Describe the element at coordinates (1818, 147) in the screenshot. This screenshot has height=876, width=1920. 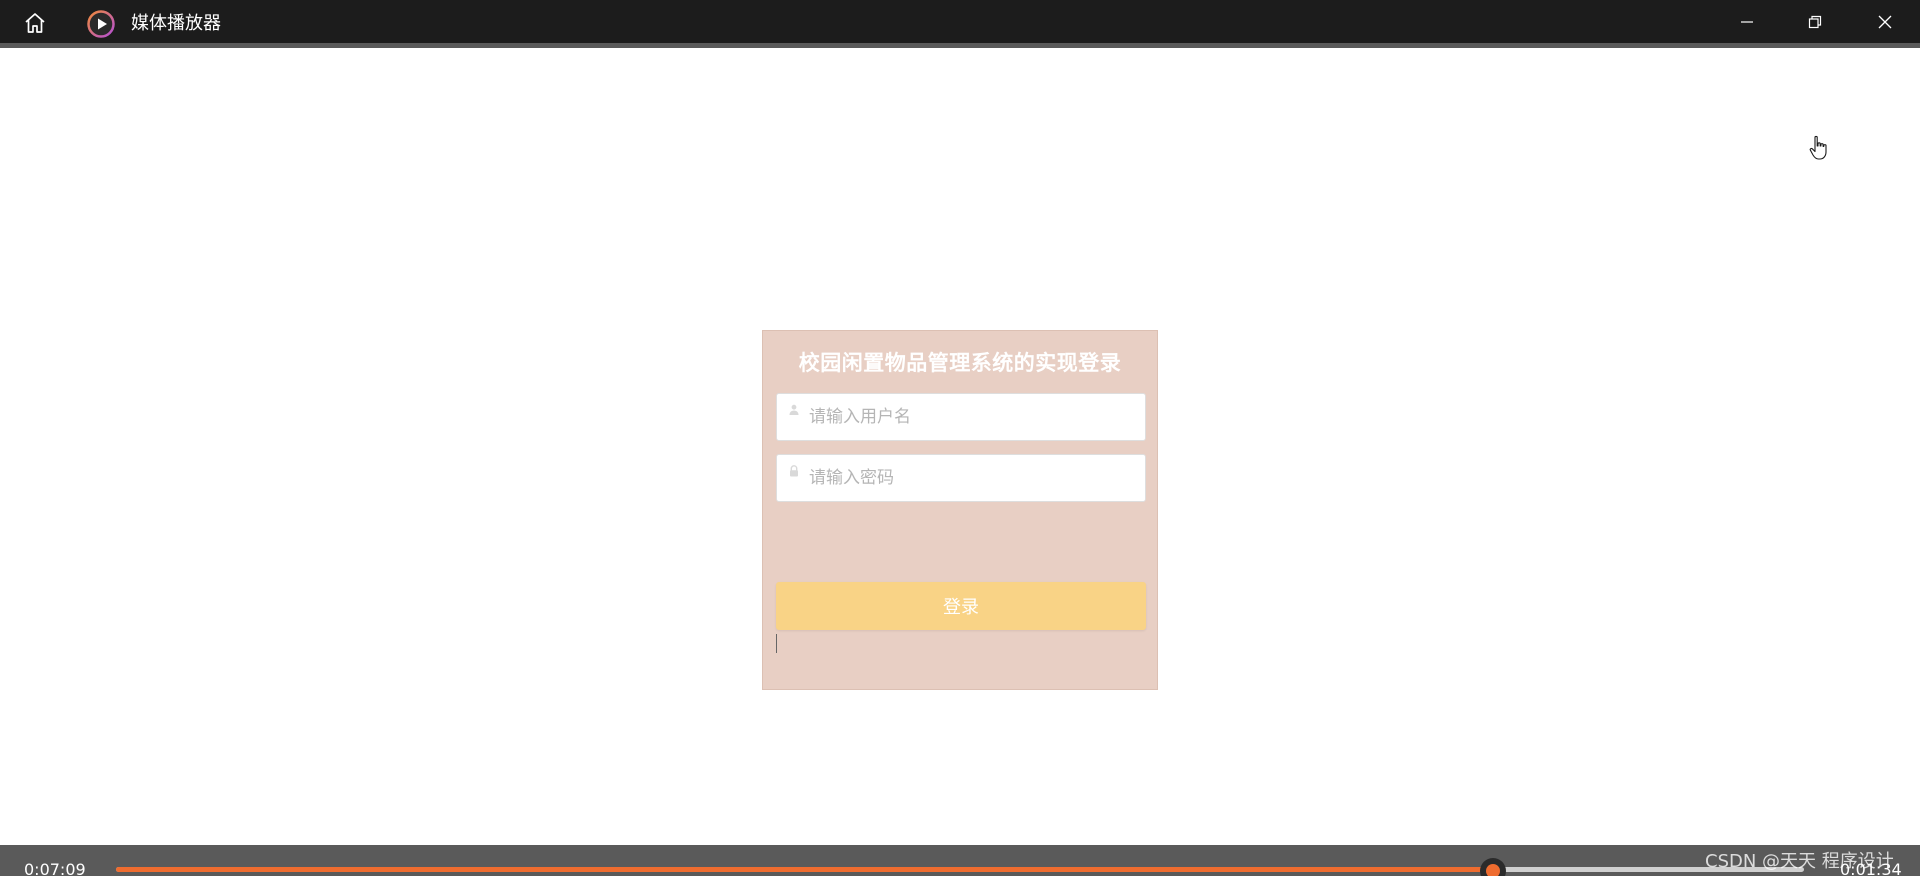
I see `hand-pointer-icon` at that location.